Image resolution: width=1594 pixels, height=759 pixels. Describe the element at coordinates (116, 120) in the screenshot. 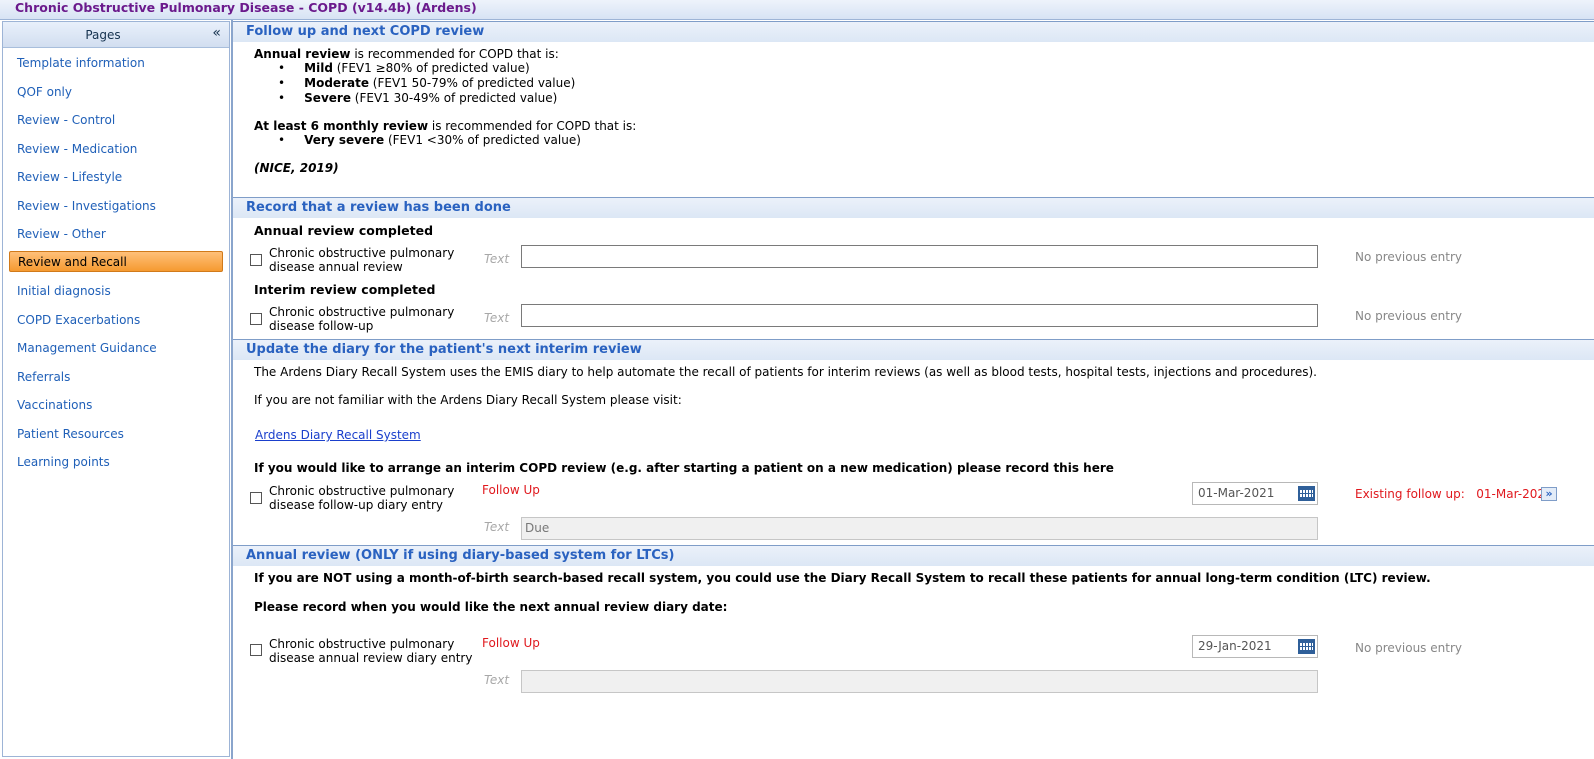

I see `sidebar-item-review-control: Review - Control` at that location.